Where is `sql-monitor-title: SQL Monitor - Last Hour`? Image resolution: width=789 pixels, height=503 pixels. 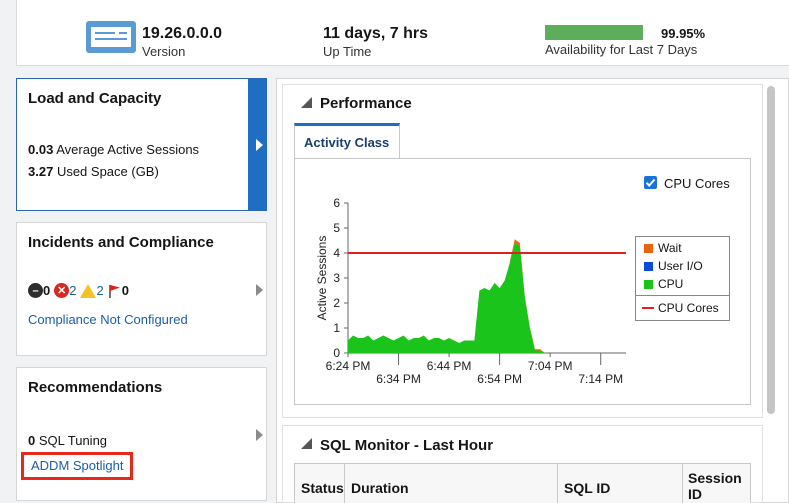 sql-monitor-title: SQL Monitor - Last Hour is located at coordinates (407, 445).